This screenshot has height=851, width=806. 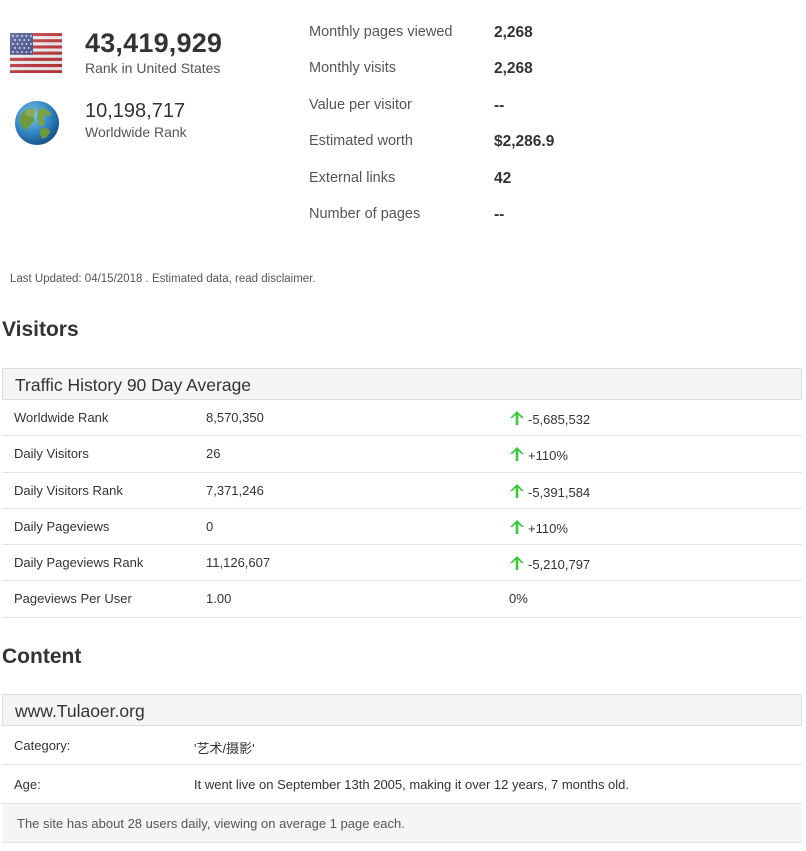 I want to click on stat-value: 42, so click(x=503, y=178).